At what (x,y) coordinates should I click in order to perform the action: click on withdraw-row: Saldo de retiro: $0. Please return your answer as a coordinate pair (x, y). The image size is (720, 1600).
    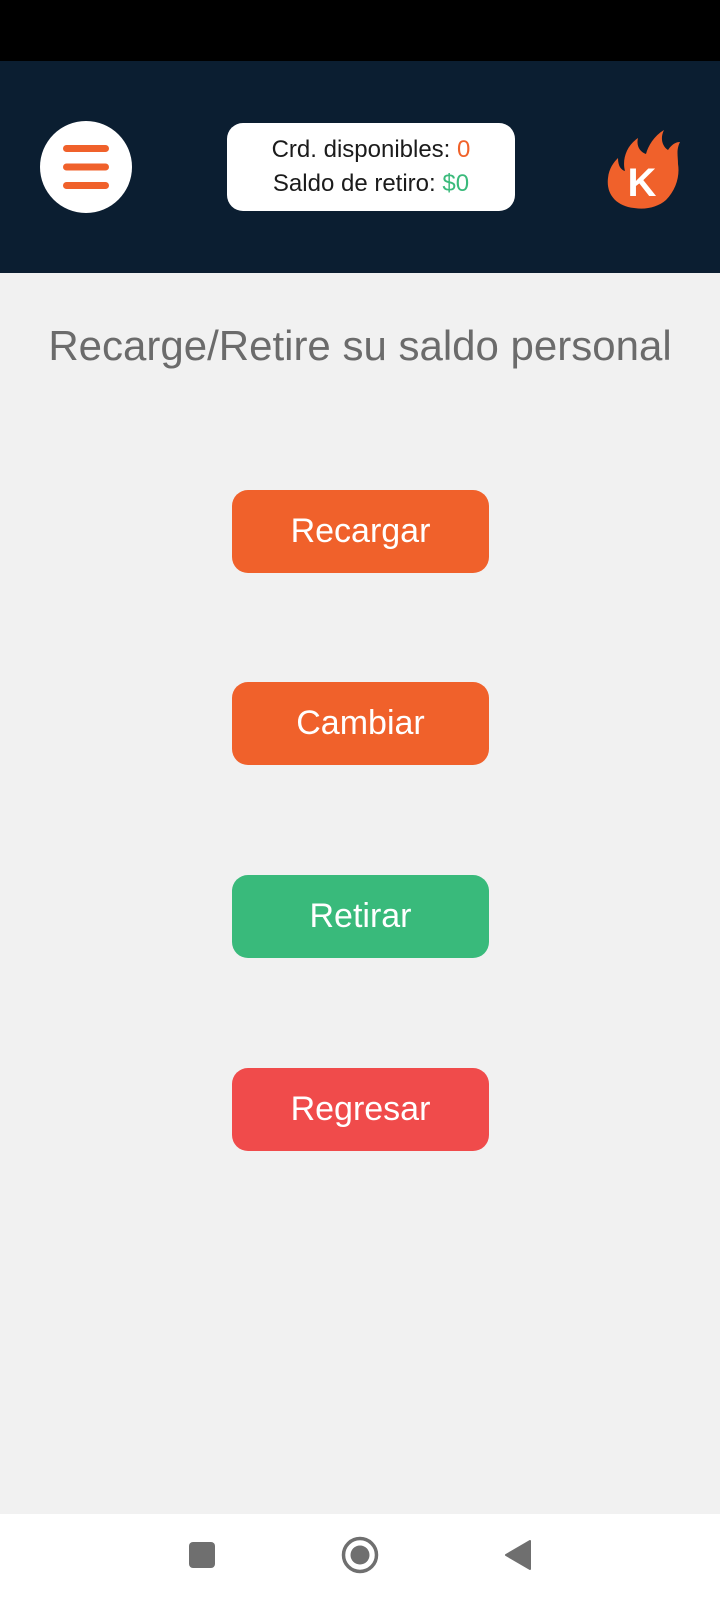
    Looking at the image, I should click on (371, 184).